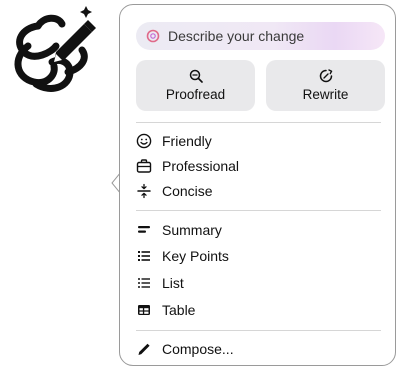 This screenshot has width=399, height=369. I want to click on bullet-list-icon, so click(144, 256).